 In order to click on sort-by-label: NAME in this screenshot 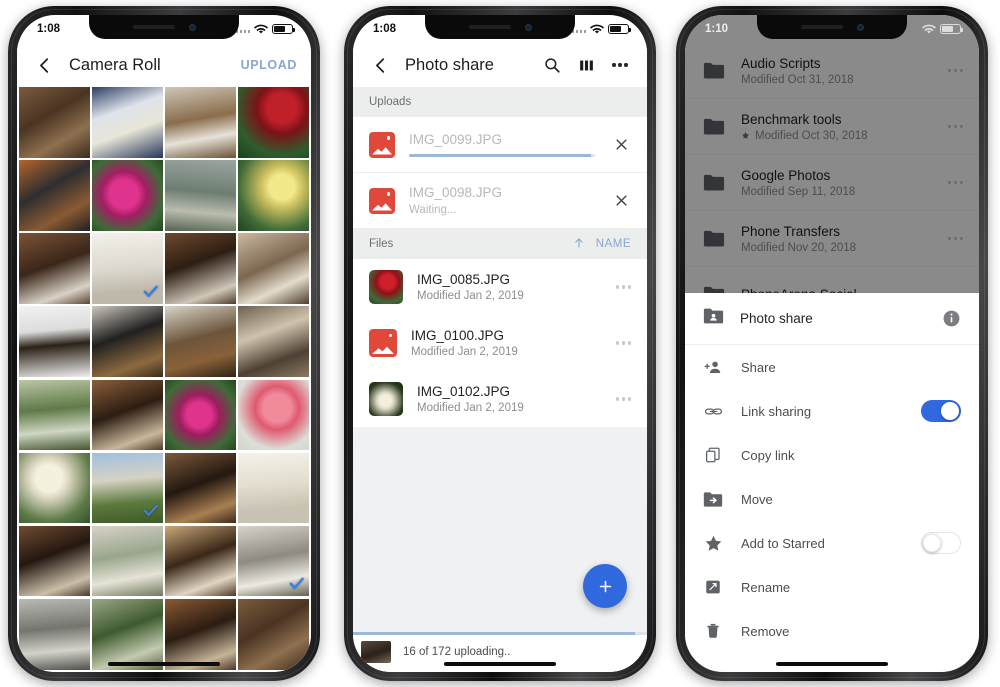, I will do `click(613, 244)`.